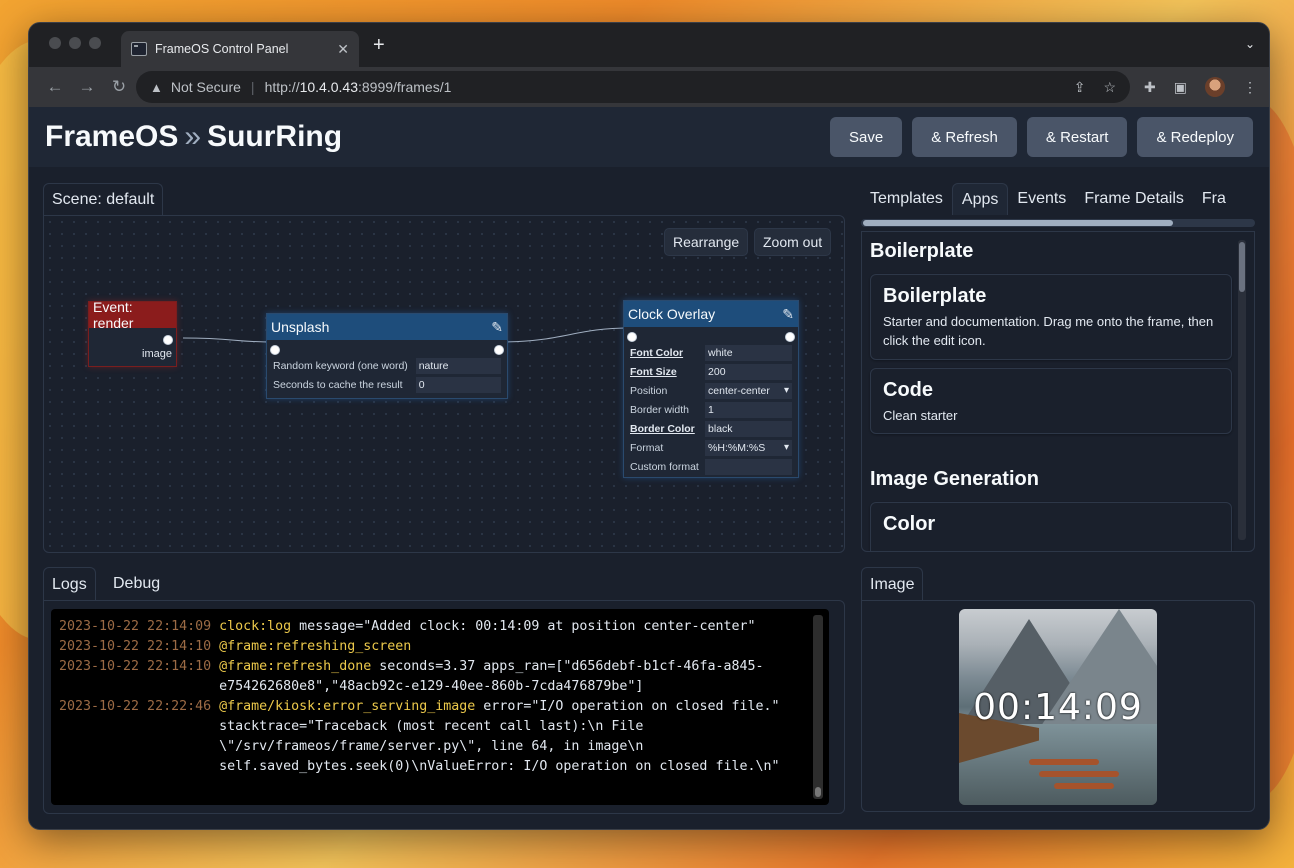 This screenshot has width=1294, height=868. I want to click on font-color-input: white, so click(748, 352).